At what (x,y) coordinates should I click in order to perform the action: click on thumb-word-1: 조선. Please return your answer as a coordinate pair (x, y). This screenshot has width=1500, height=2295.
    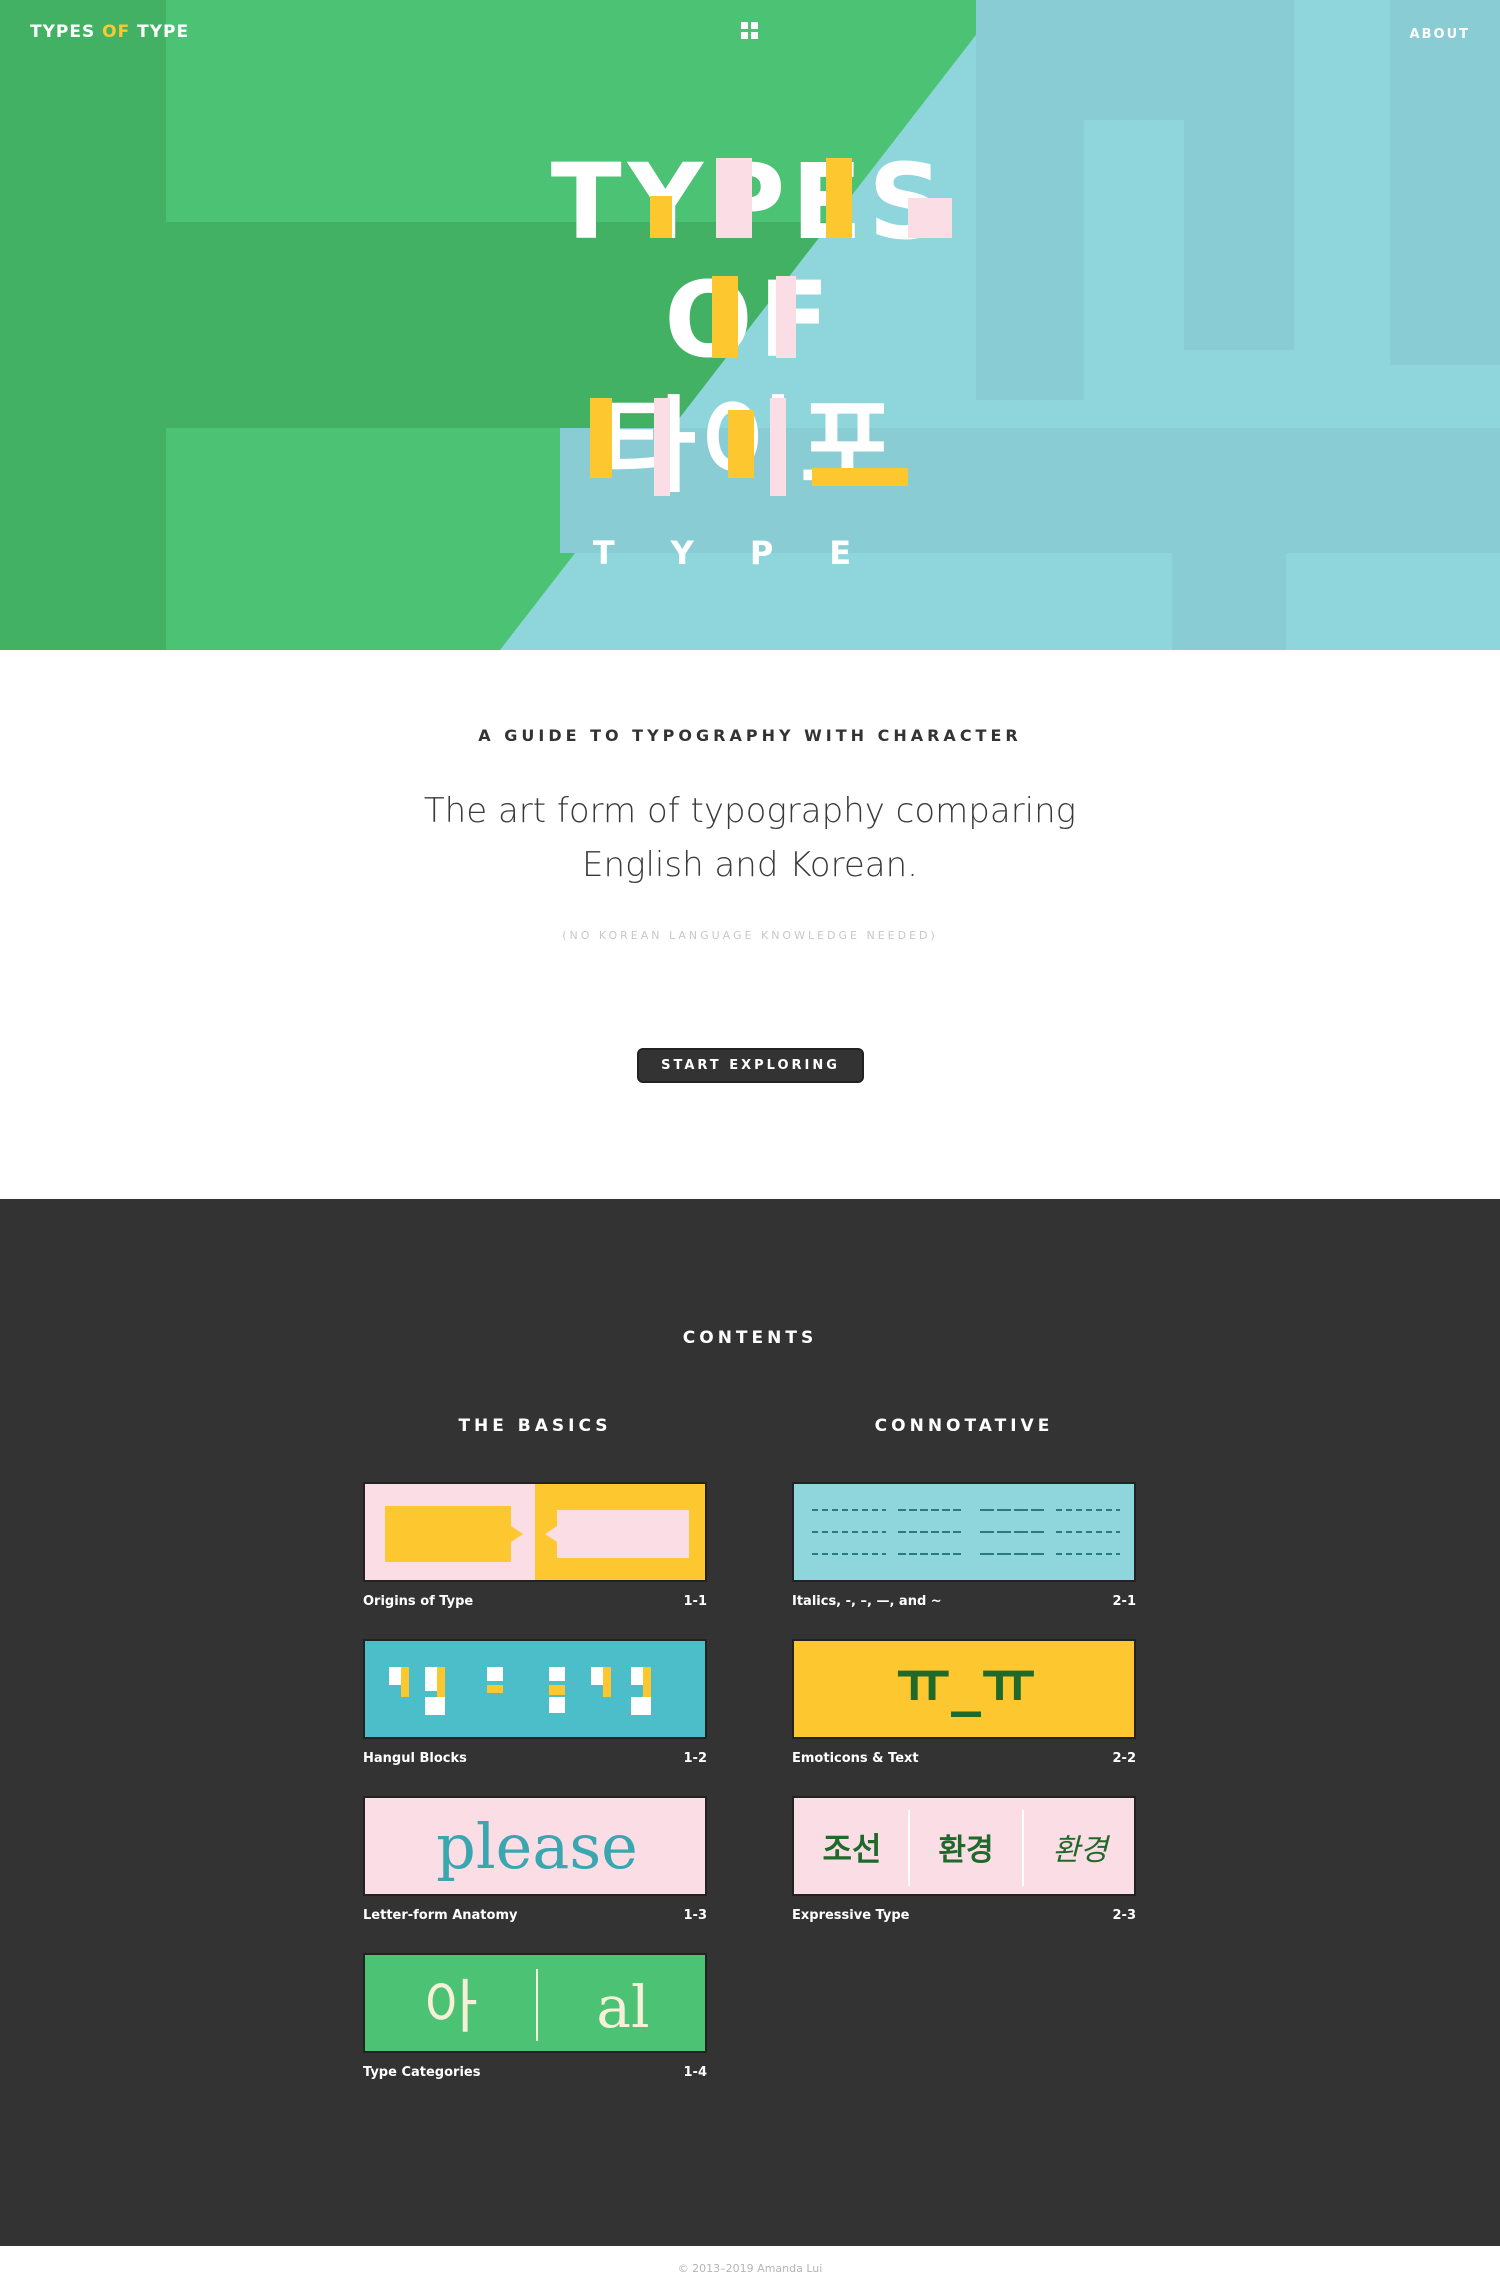
    Looking at the image, I should click on (852, 1849).